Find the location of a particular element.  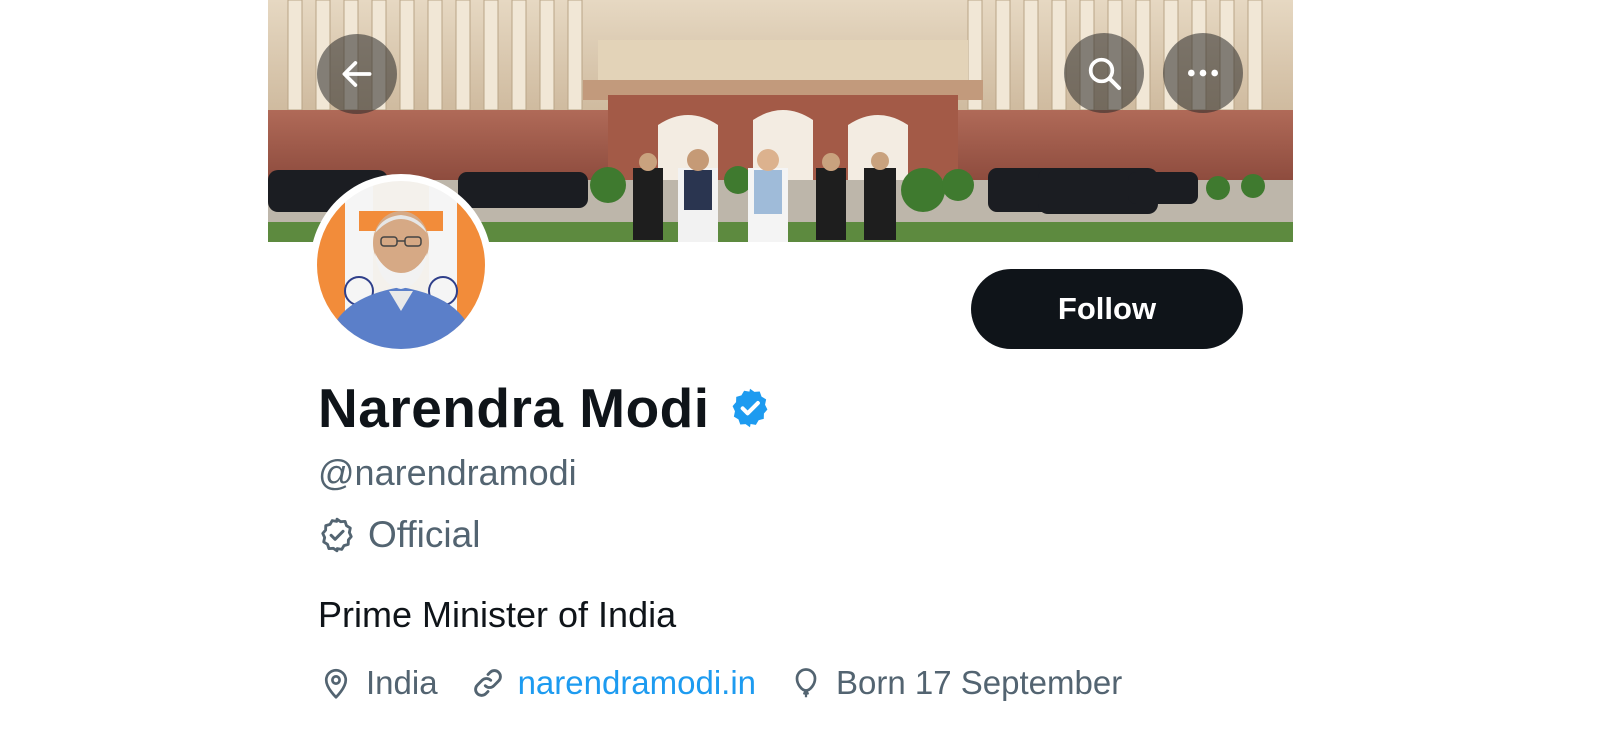

display-name: Narendra Modi is located at coordinates (514, 408).